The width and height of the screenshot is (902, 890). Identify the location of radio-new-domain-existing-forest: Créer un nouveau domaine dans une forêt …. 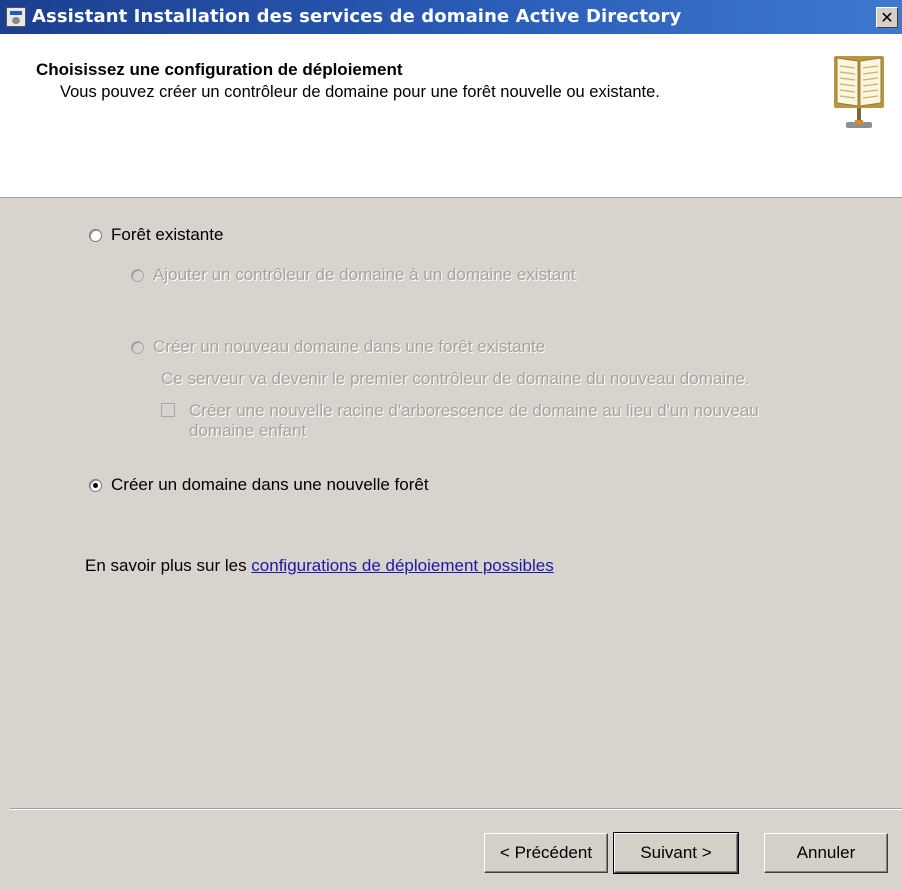
(338, 347).